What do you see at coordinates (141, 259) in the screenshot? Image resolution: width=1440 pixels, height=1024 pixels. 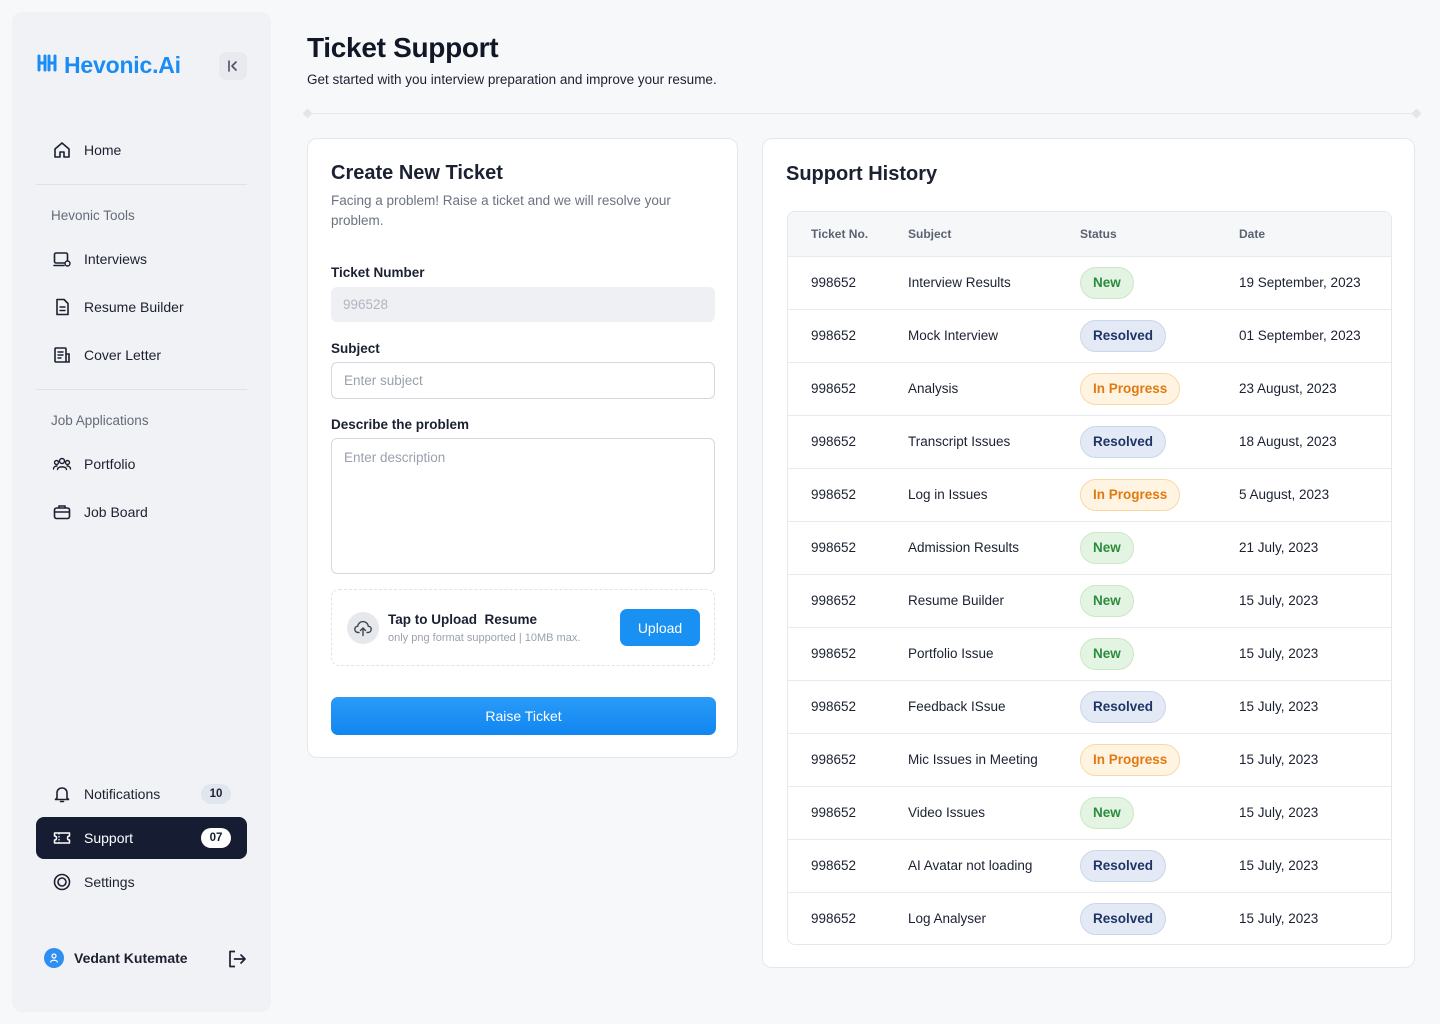 I see `nav-interviews: Interviews` at bounding box center [141, 259].